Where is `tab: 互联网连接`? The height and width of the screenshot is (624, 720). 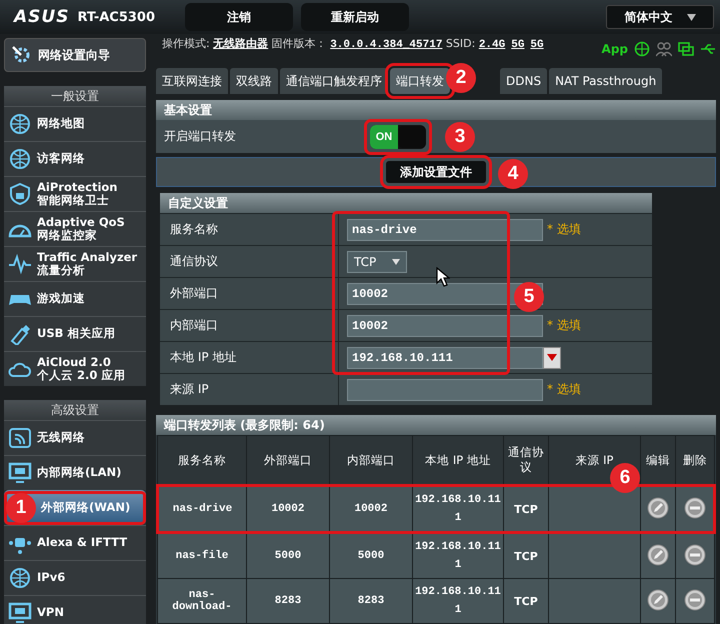 tab: 互联网连接 is located at coordinates (192, 81).